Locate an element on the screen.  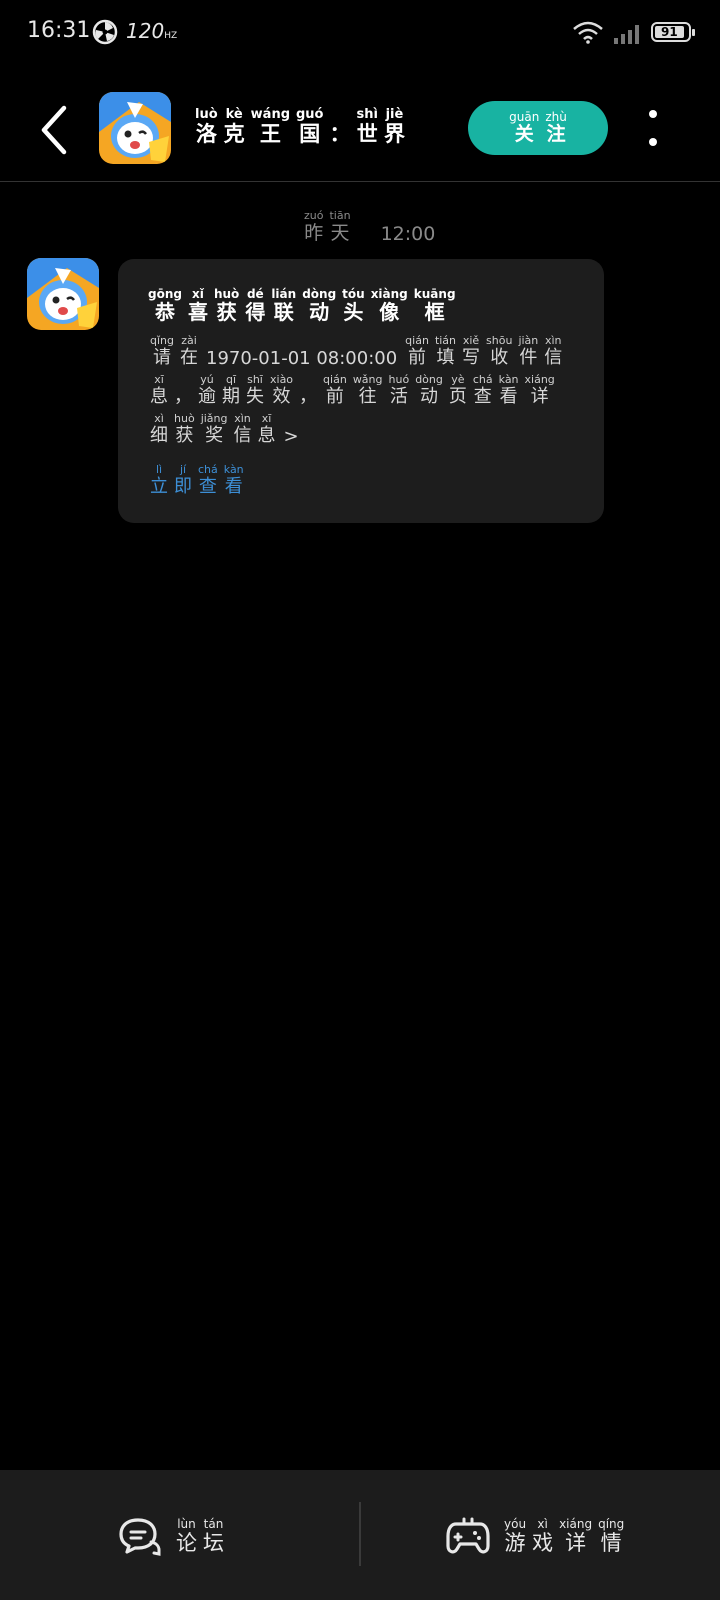
follow-button: guān 关 zhù 注 is located at coordinates (538, 128).